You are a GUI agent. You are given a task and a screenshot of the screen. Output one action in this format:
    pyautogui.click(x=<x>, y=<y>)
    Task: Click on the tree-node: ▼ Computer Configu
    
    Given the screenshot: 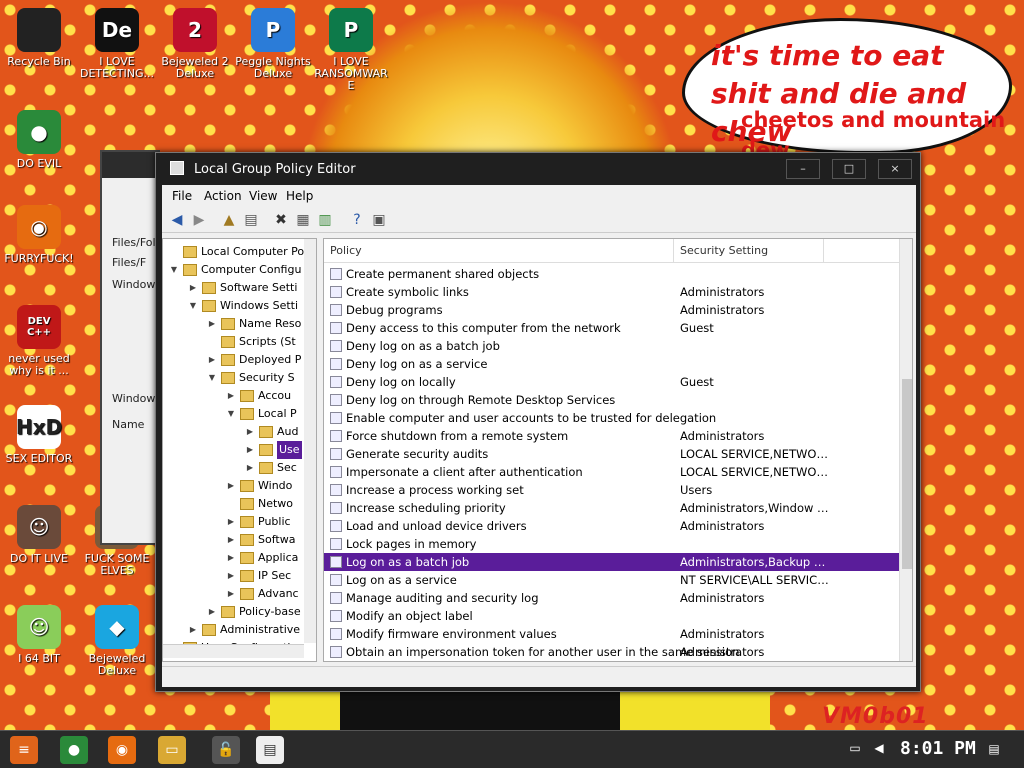 What is the action you would take?
    pyautogui.click(x=233, y=270)
    